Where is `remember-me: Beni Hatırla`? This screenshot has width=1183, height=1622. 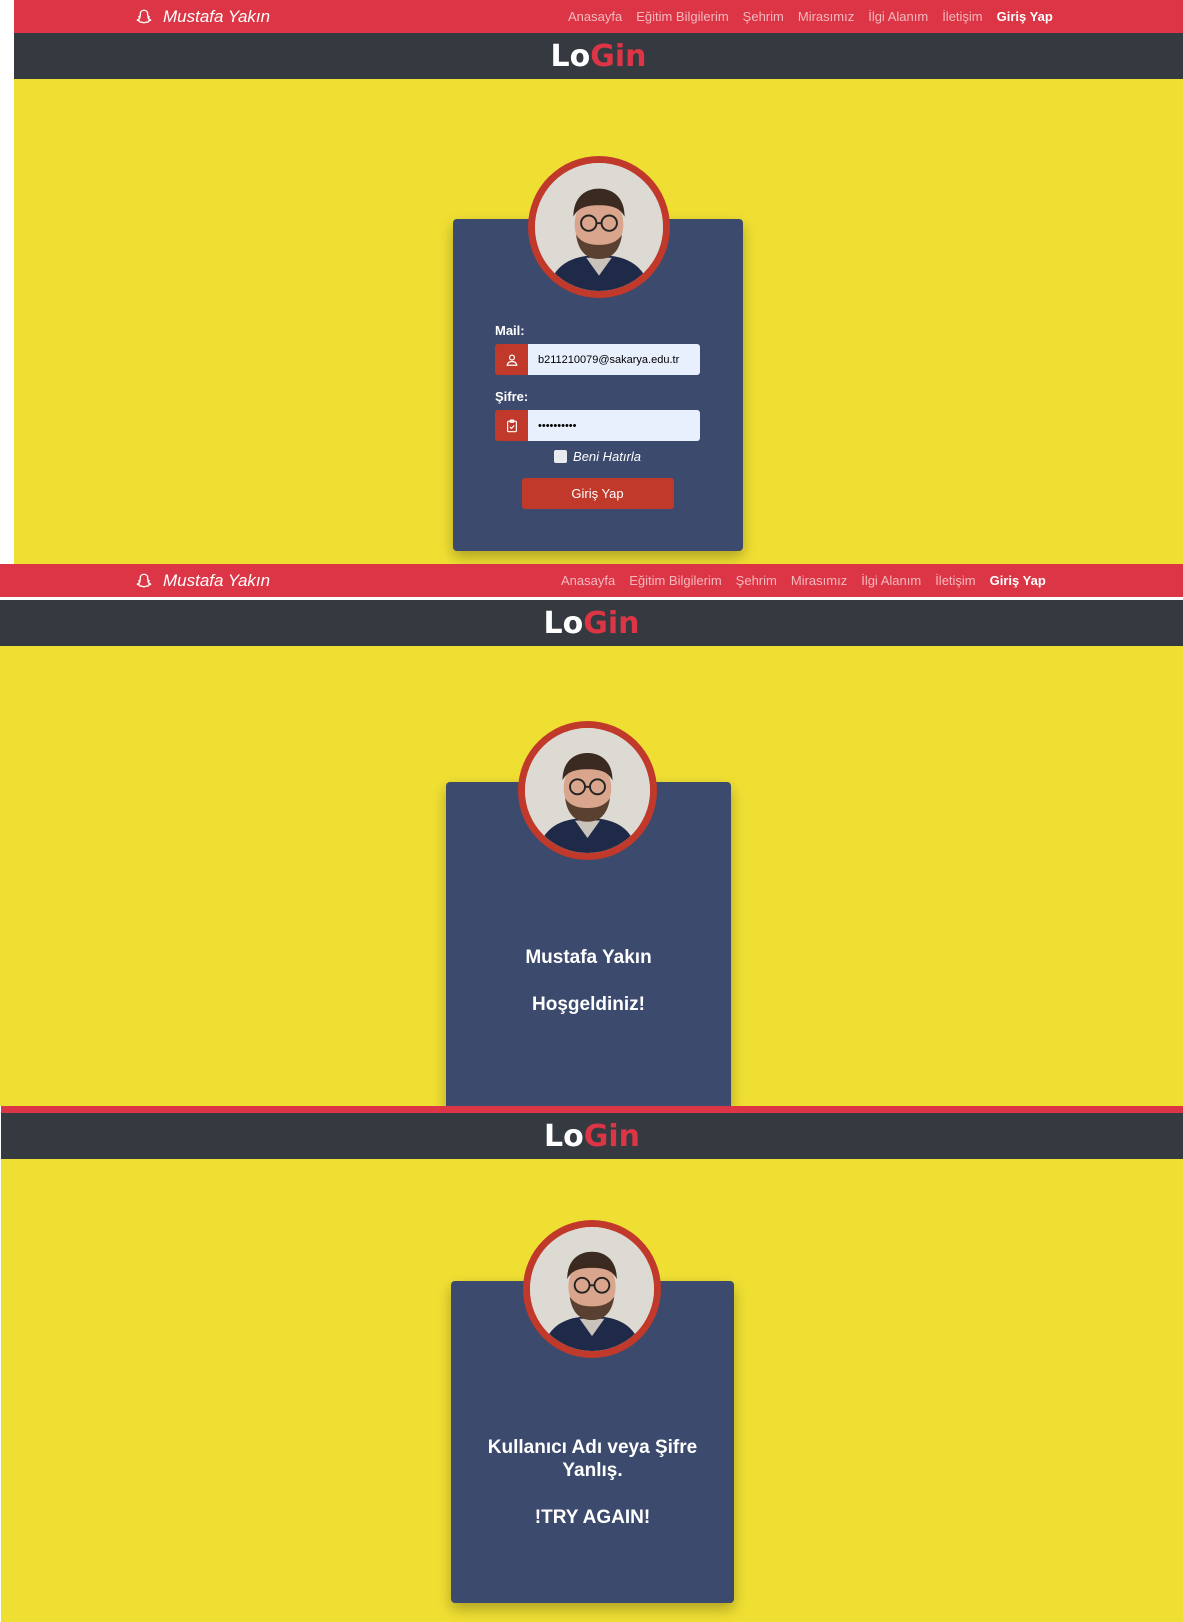
remember-me: Beni Hatırla is located at coordinates (597, 456).